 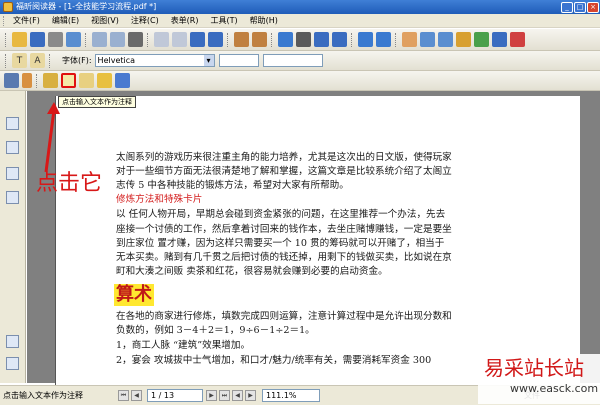 What do you see at coordinates (264, 21) in the screenshot?
I see `menu-help: 帮助(H)` at bounding box center [264, 21].